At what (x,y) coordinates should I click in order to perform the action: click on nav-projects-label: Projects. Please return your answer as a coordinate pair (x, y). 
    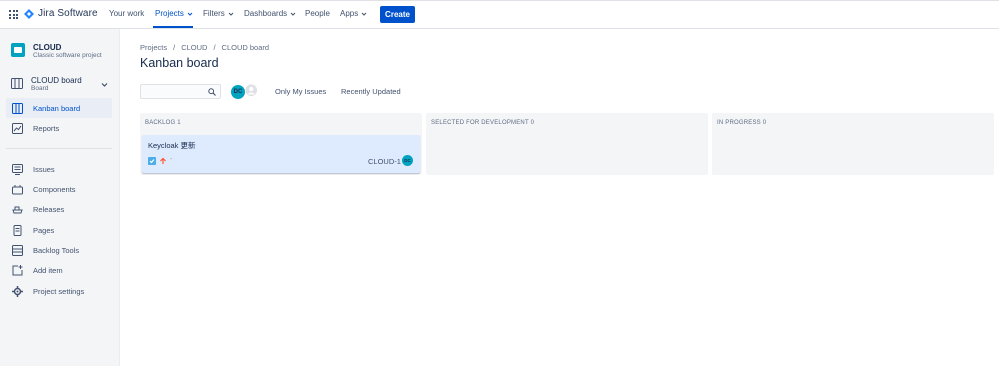
    Looking at the image, I should click on (169, 13).